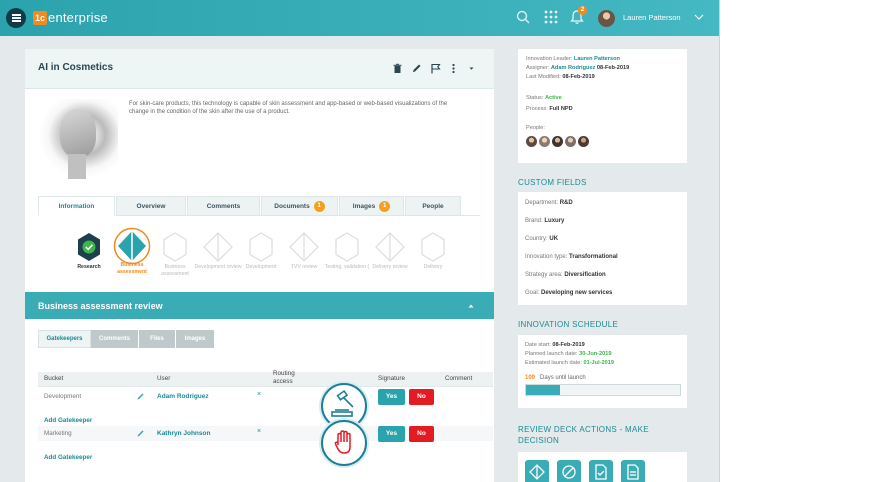  Describe the element at coordinates (157, 339) in the screenshot. I see `subtab-files: Files` at that location.